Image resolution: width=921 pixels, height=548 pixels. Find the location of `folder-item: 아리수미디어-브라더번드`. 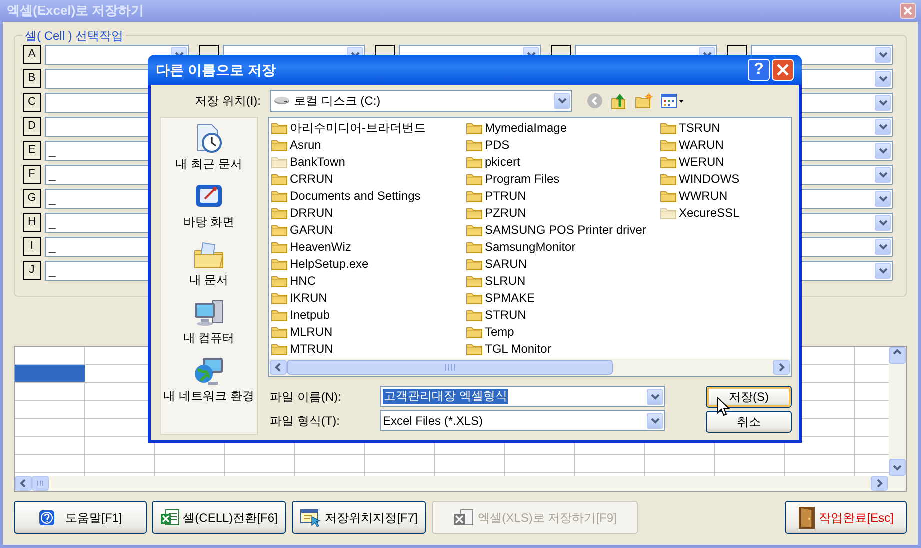

folder-item: 아리수미디어-브라더번드 is located at coordinates (349, 127).